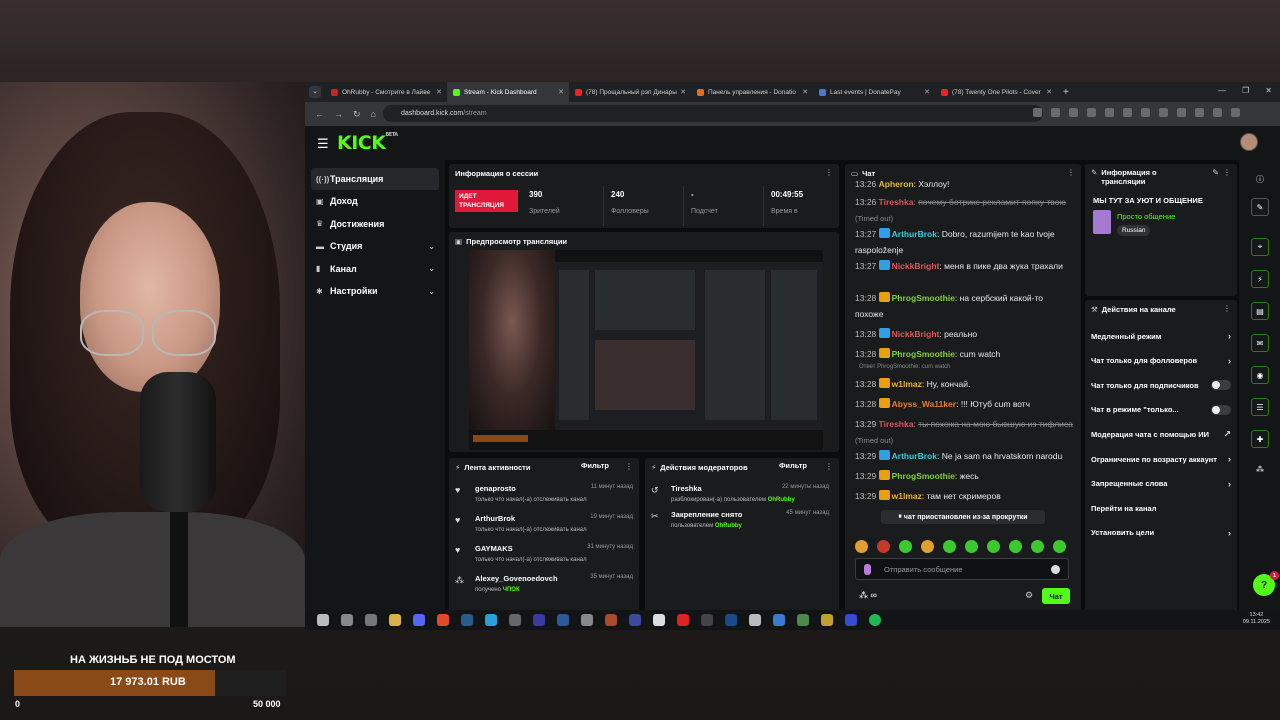  Describe the element at coordinates (516, 578) in the screenshot. I see `activity-user: Alexey_Govenoedovch` at that location.